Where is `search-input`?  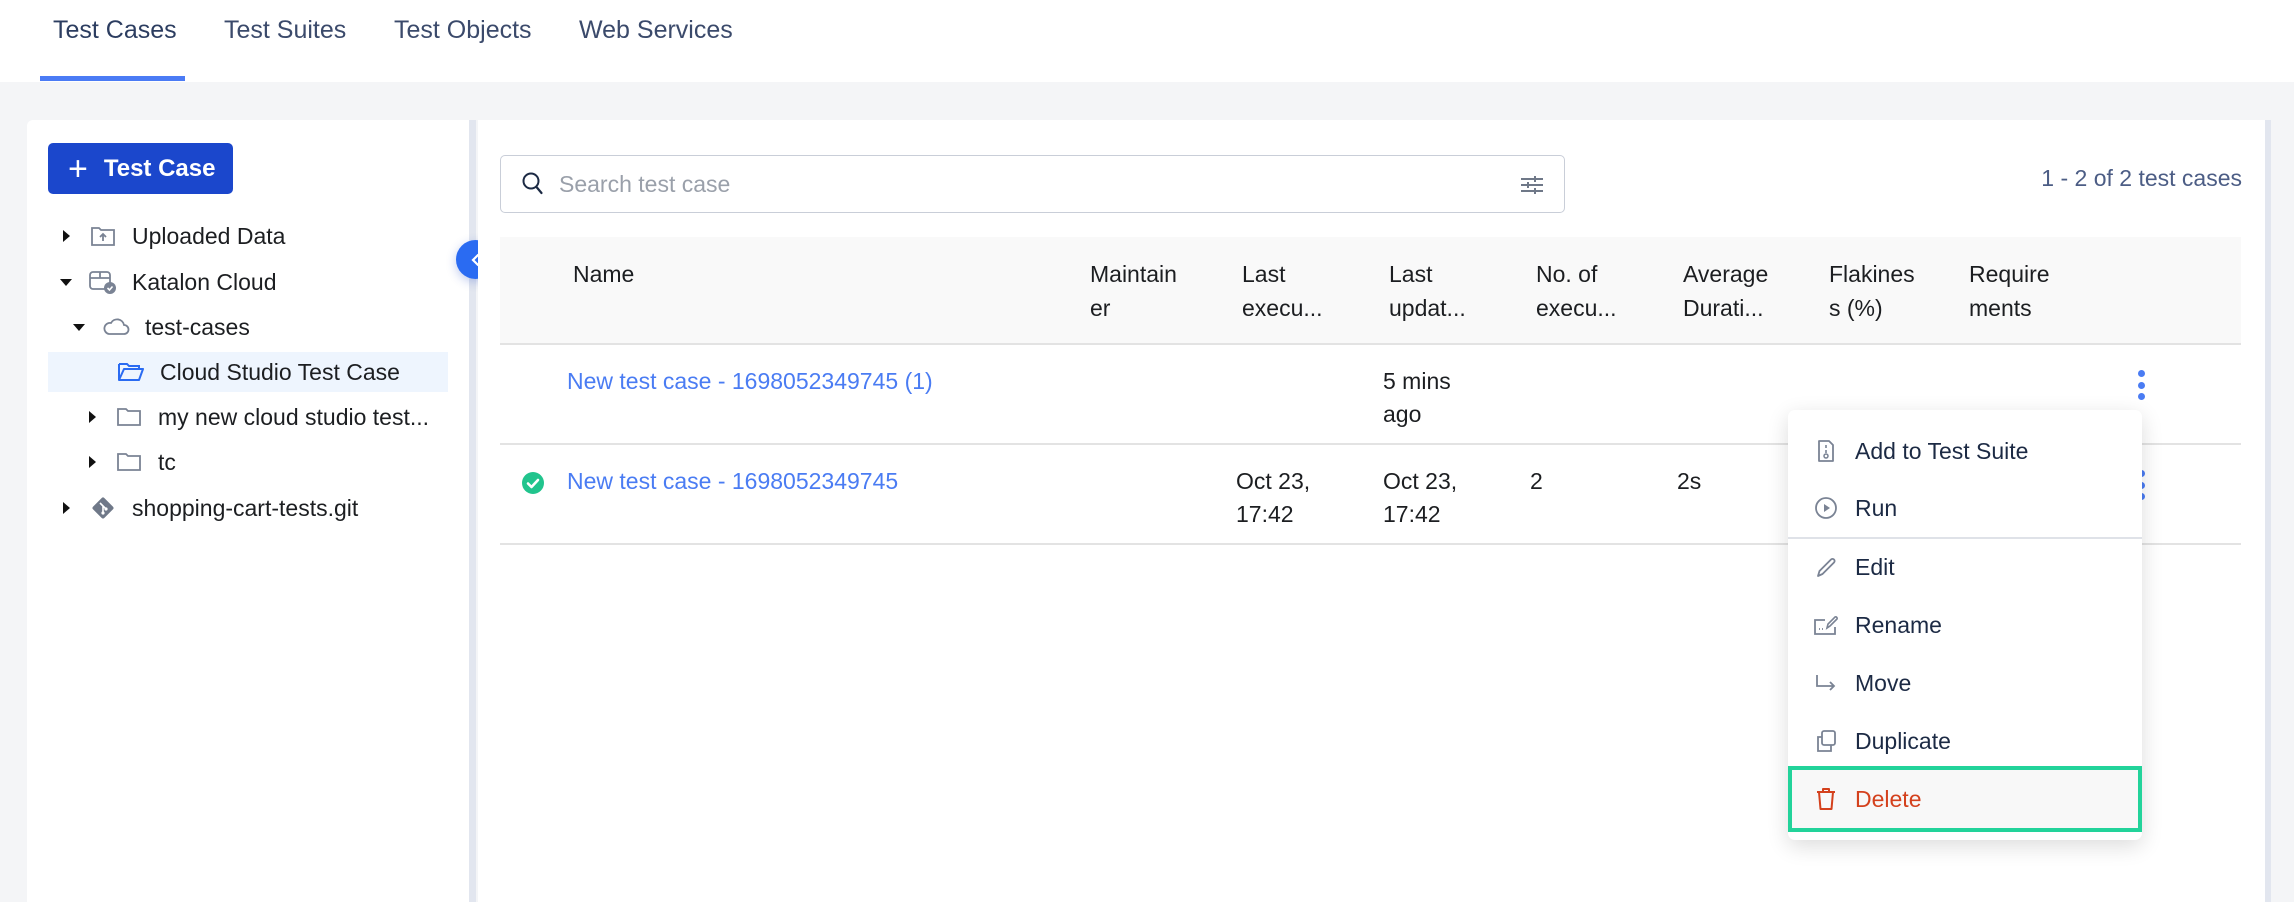 search-input is located at coordinates (1009, 184).